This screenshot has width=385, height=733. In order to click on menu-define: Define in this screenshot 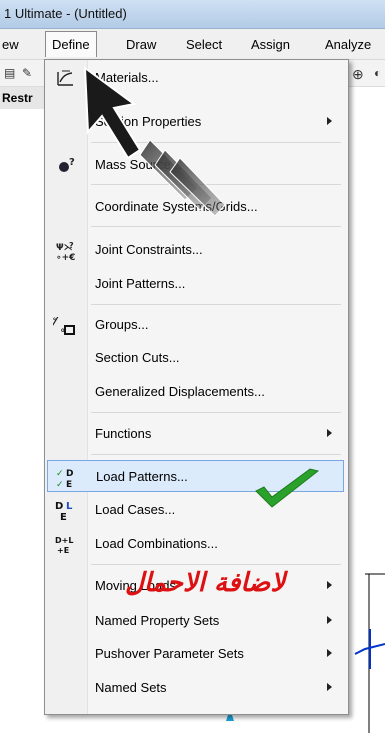, I will do `click(71, 44)`.